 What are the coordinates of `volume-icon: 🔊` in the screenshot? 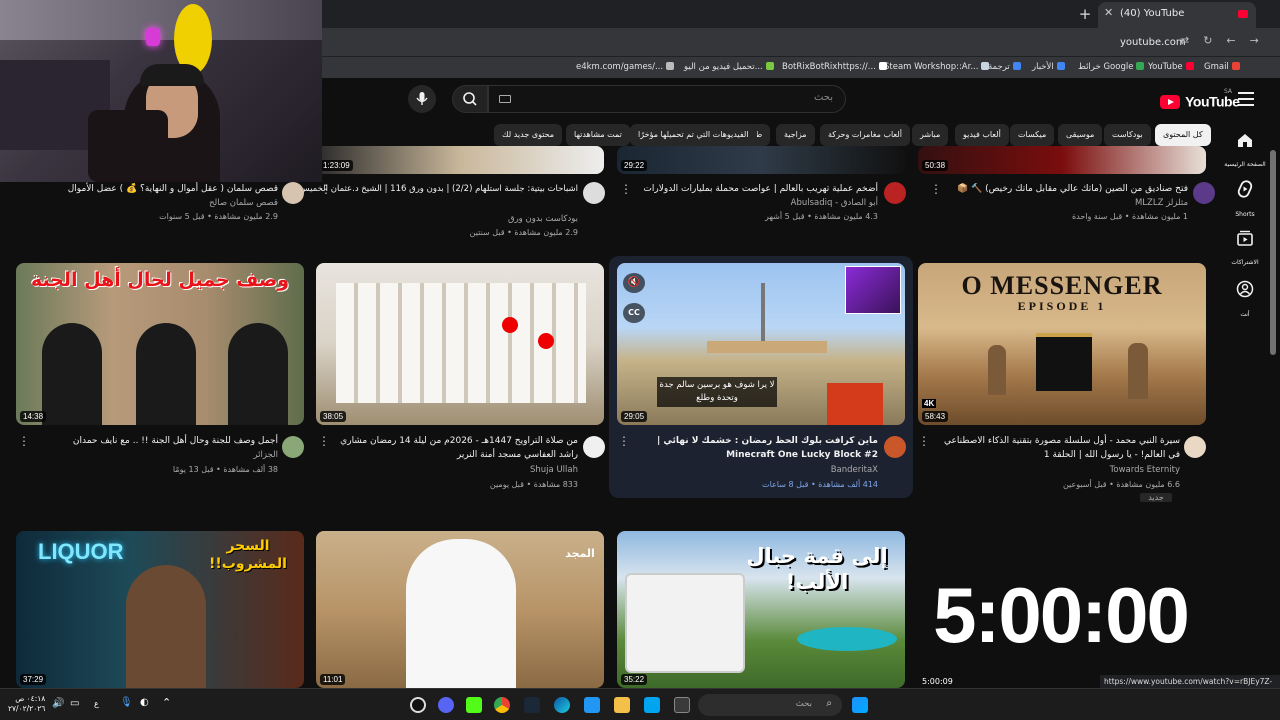 It's located at (58, 703).